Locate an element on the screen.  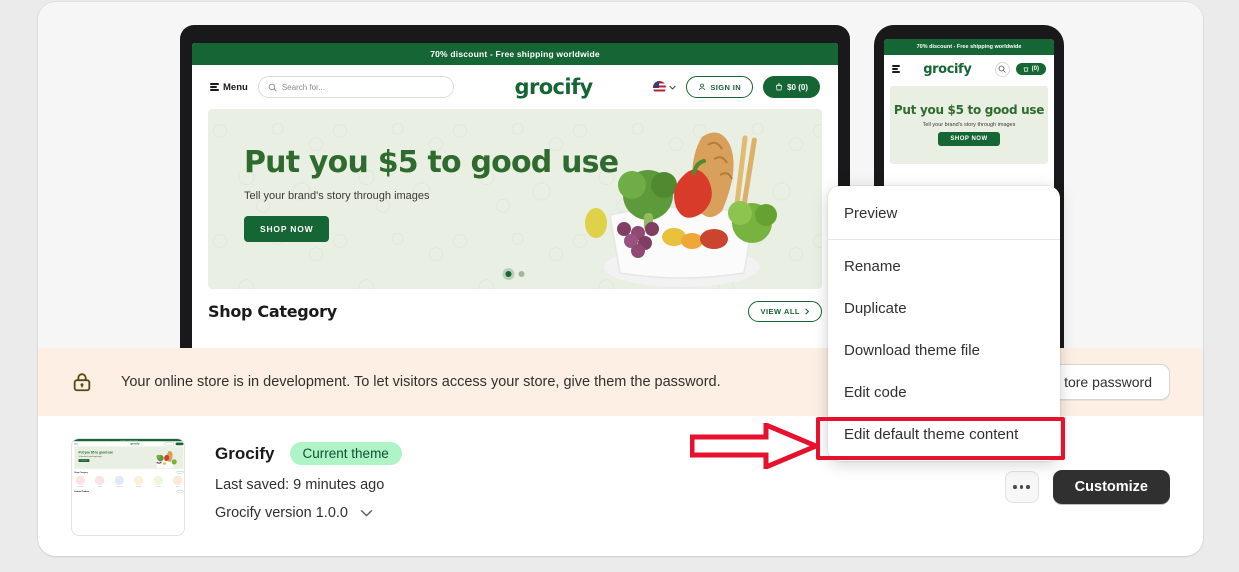
storefront-menu-button: Menu is located at coordinates (229, 87).